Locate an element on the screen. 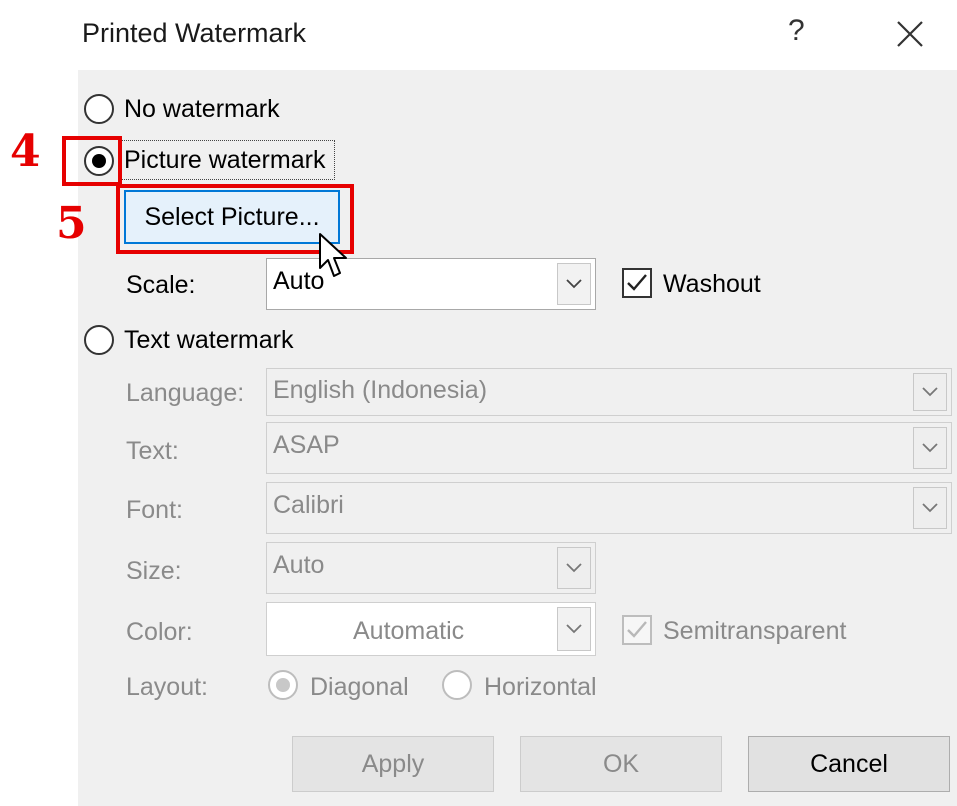 The height and width of the screenshot is (806, 957). close-icon is located at coordinates (910, 34).